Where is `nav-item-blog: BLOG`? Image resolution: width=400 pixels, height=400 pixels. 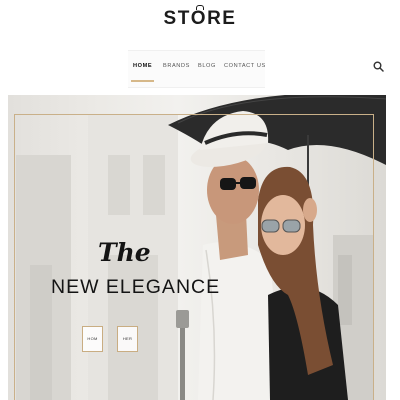
nav-item-blog: BLOG is located at coordinates (207, 66).